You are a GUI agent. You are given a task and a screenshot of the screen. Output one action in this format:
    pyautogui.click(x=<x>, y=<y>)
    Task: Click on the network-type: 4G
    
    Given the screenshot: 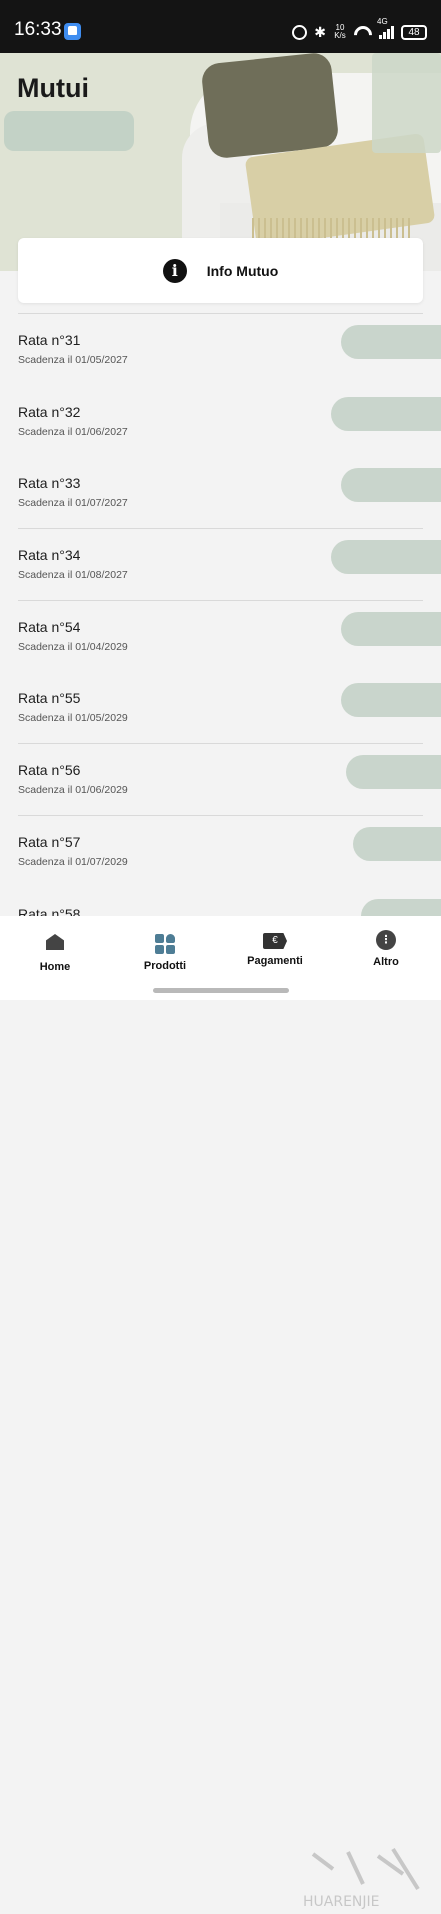 What is the action you would take?
    pyautogui.click(x=382, y=21)
    